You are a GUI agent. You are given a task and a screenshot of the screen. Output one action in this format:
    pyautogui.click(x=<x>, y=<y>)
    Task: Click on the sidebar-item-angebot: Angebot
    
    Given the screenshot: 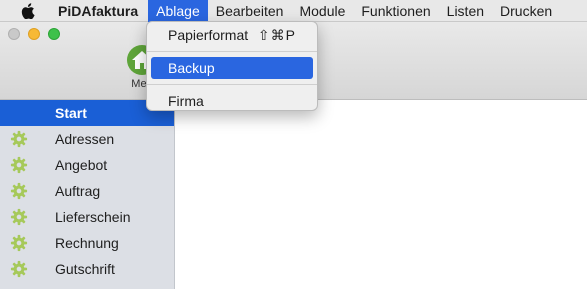 What is the action you would take?
    pyautogui.click(x=87, y=165)
    